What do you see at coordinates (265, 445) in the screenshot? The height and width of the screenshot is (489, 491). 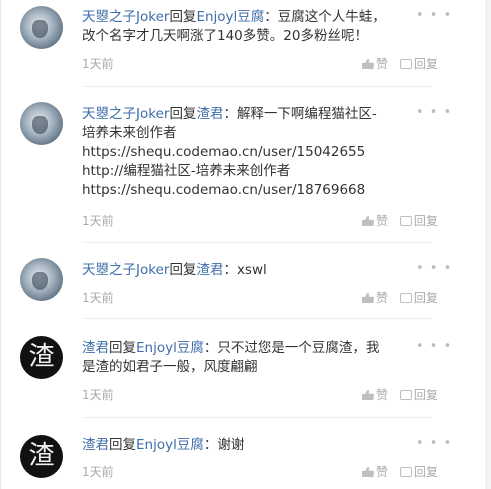 I see `comment-body: 渣君回复Enjoyl豆腐：谢谢` at bounding box center [265, 445].